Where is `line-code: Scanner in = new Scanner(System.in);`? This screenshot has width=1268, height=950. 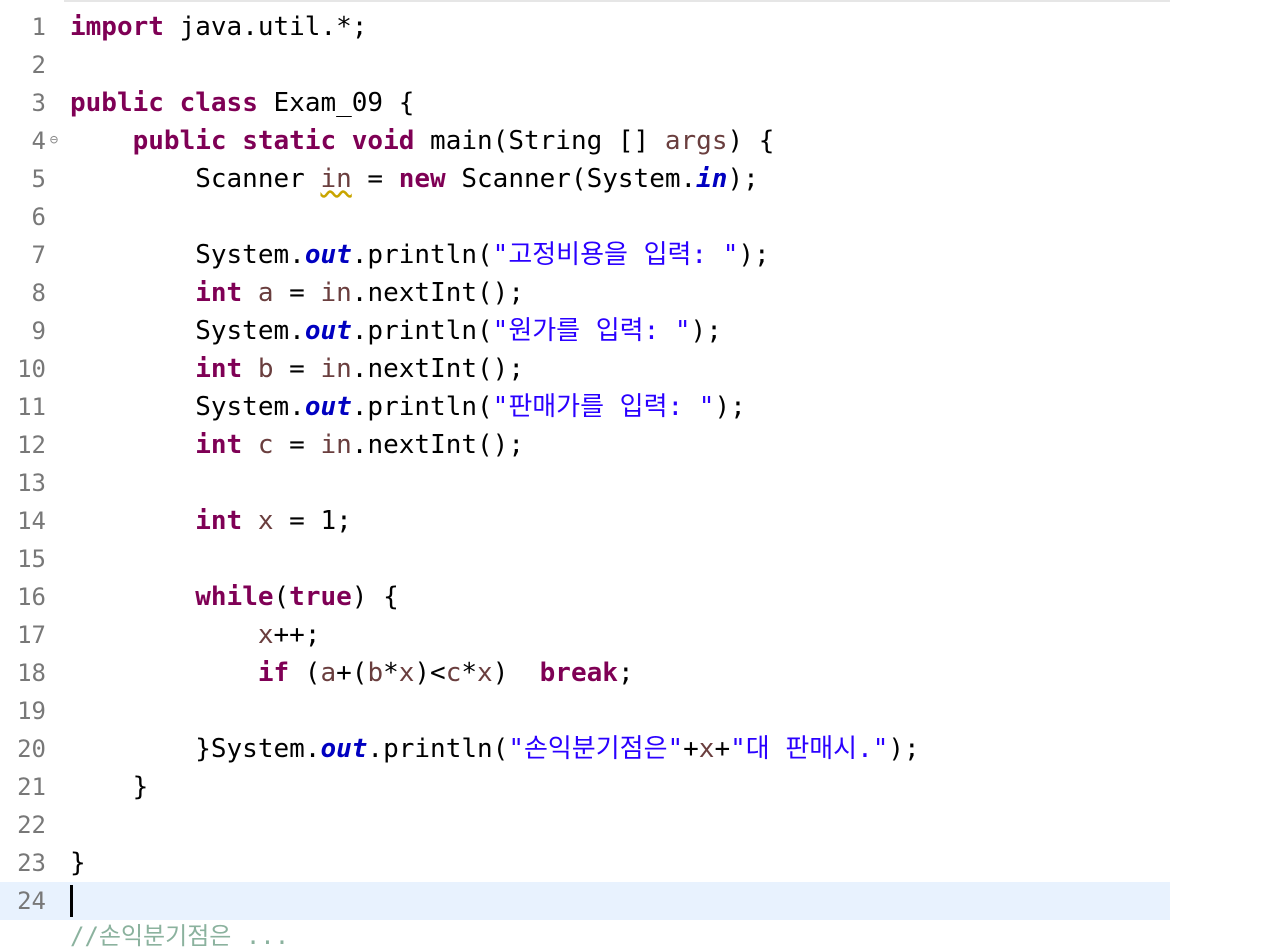
line-code: Scanner in = new Scanner(System.in); is located at coordinates (414, 179).